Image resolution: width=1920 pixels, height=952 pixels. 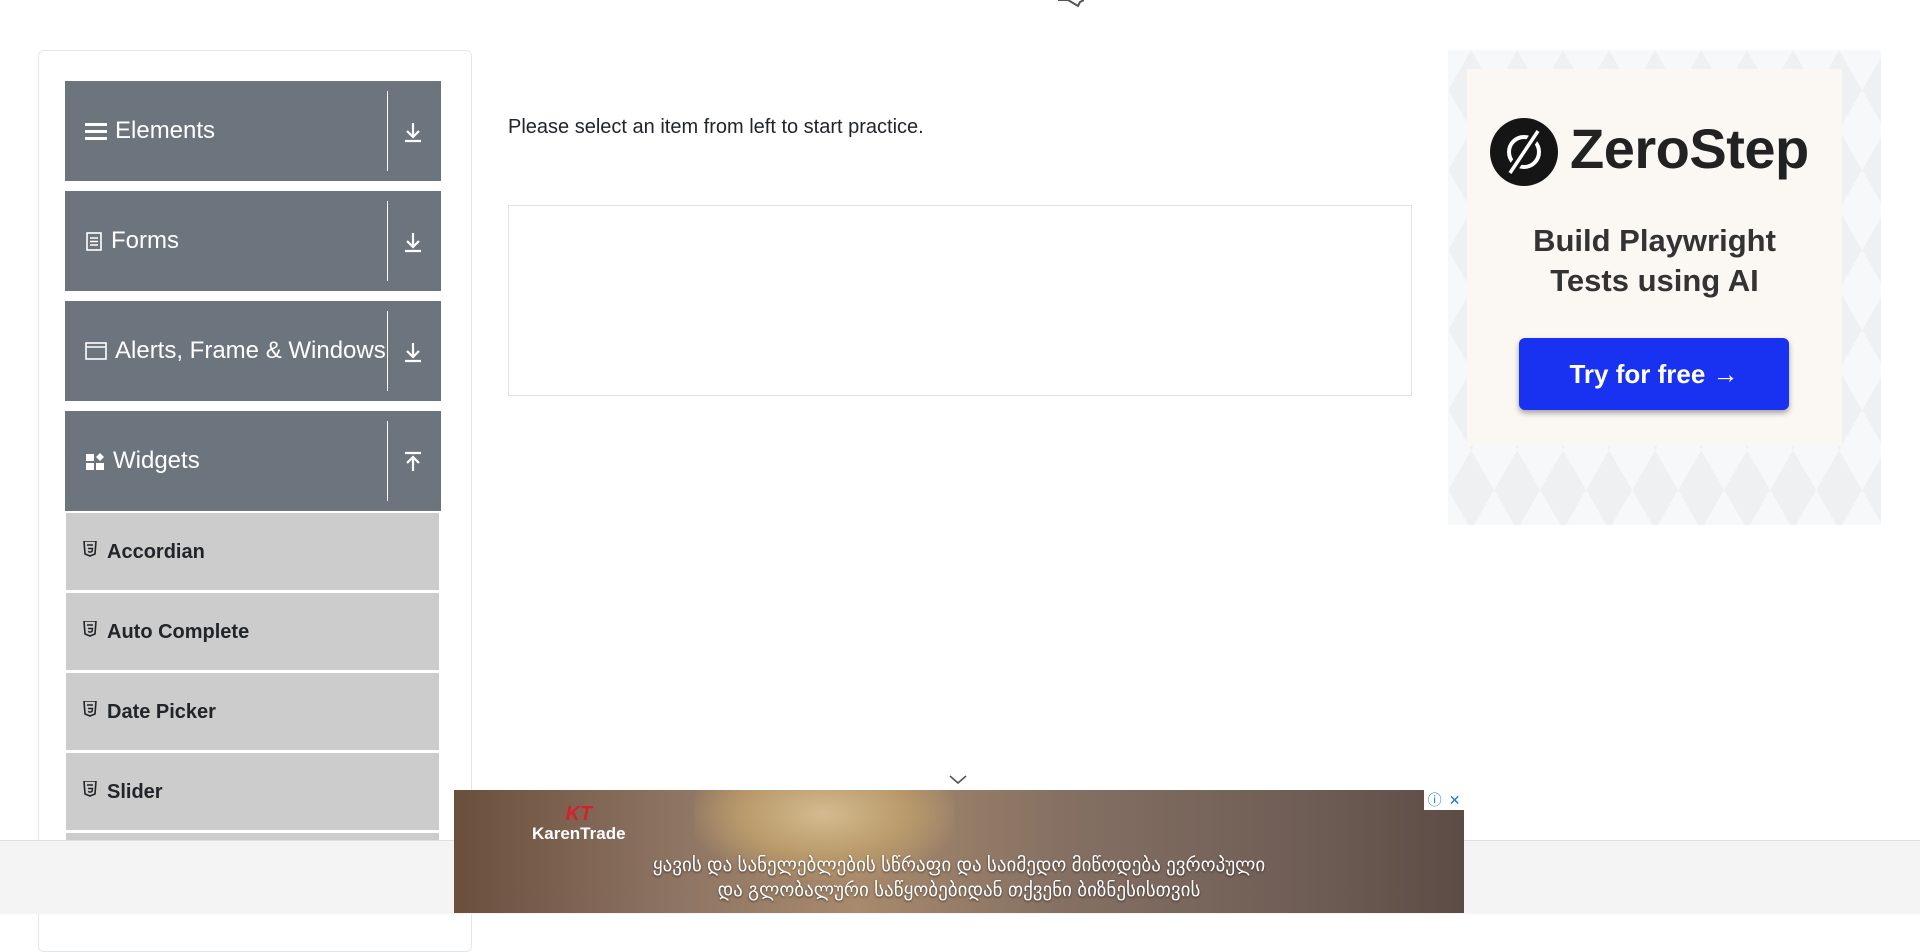 What do you see at coordinates (579, 814) in the screenshot?
I see `logo-mark: KT` at bounding box center [579, 814].